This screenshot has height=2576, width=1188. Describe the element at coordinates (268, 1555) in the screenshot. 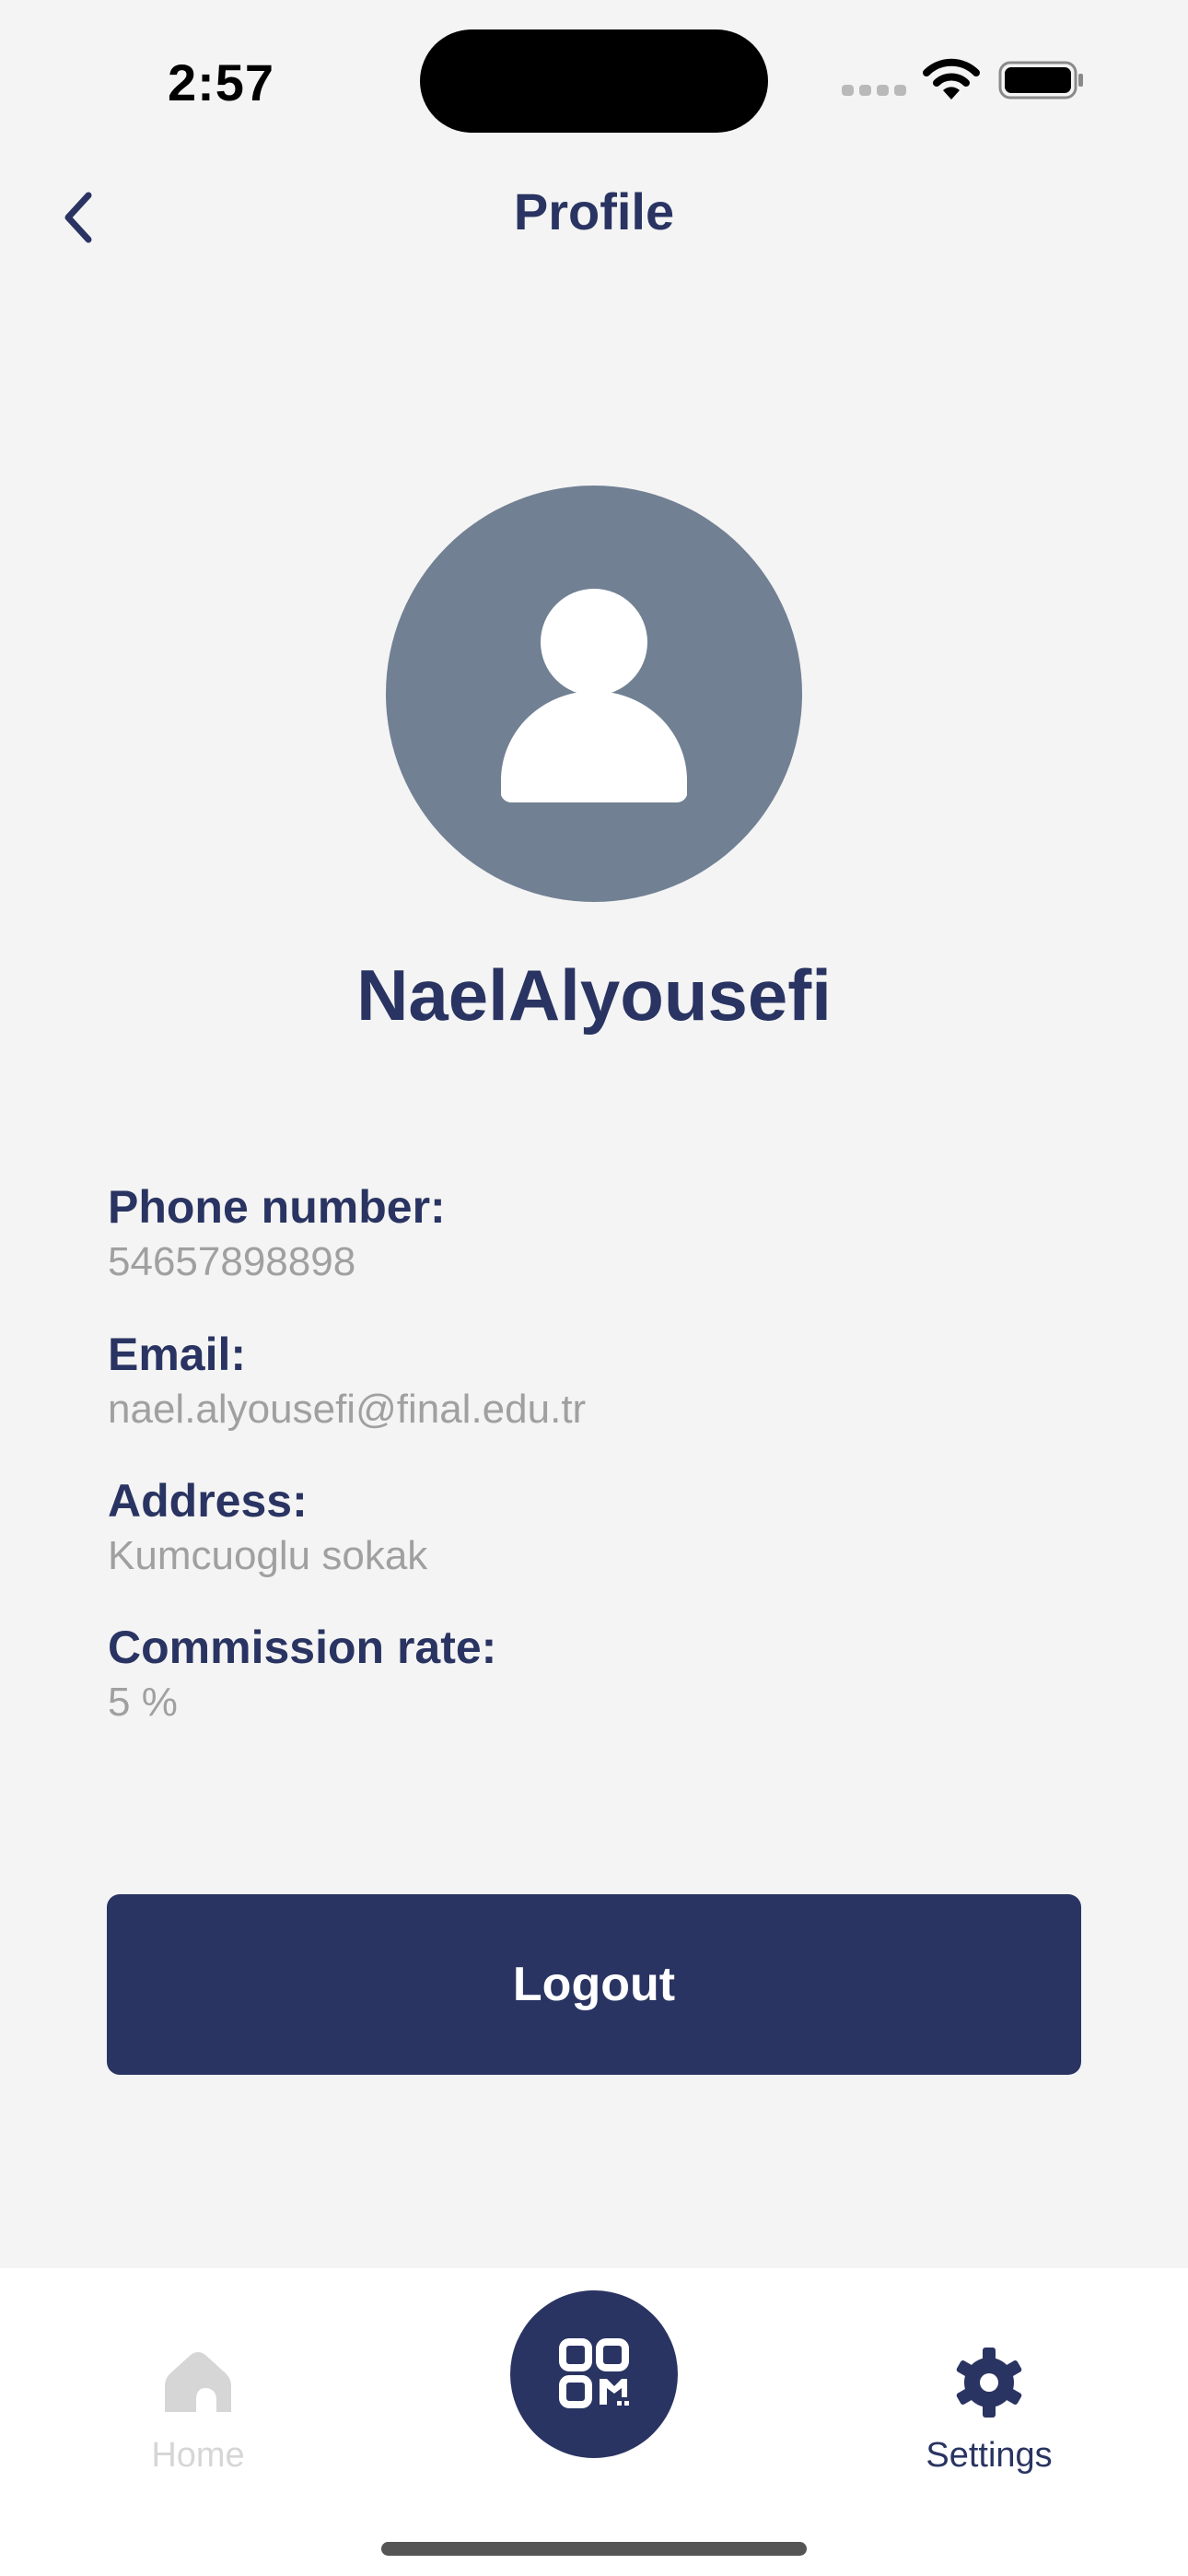

I see `address-value: Kumcuoglu sokak` at that location.